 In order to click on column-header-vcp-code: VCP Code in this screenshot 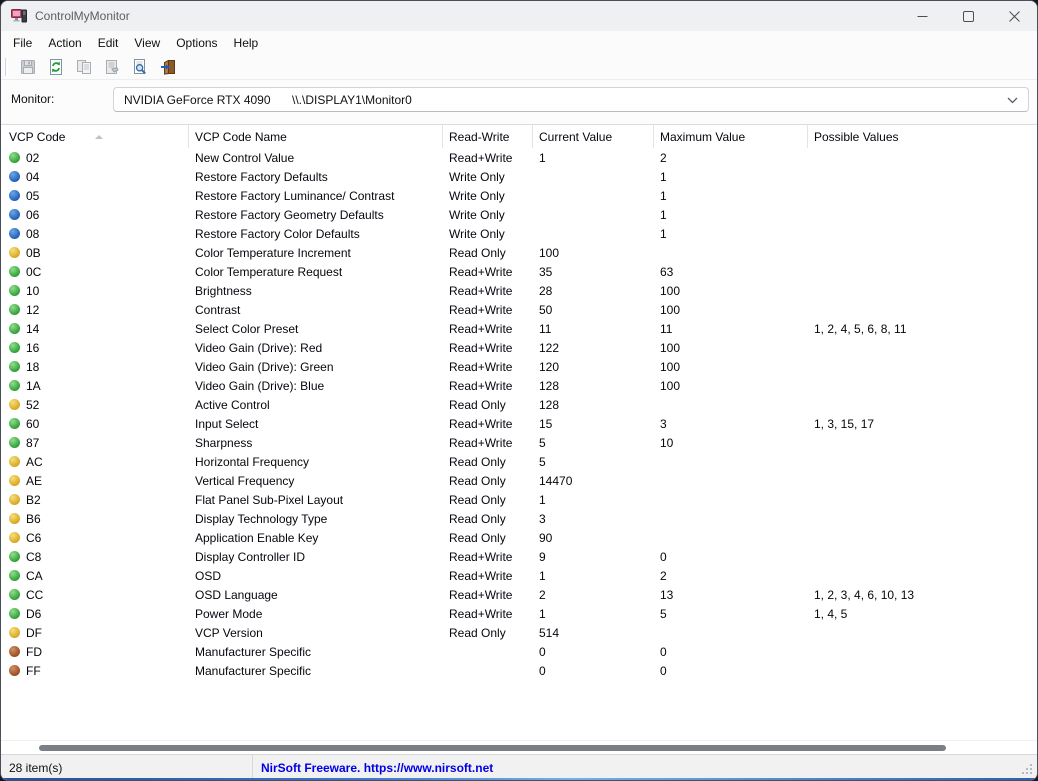, I will do `click(95, 136)`.